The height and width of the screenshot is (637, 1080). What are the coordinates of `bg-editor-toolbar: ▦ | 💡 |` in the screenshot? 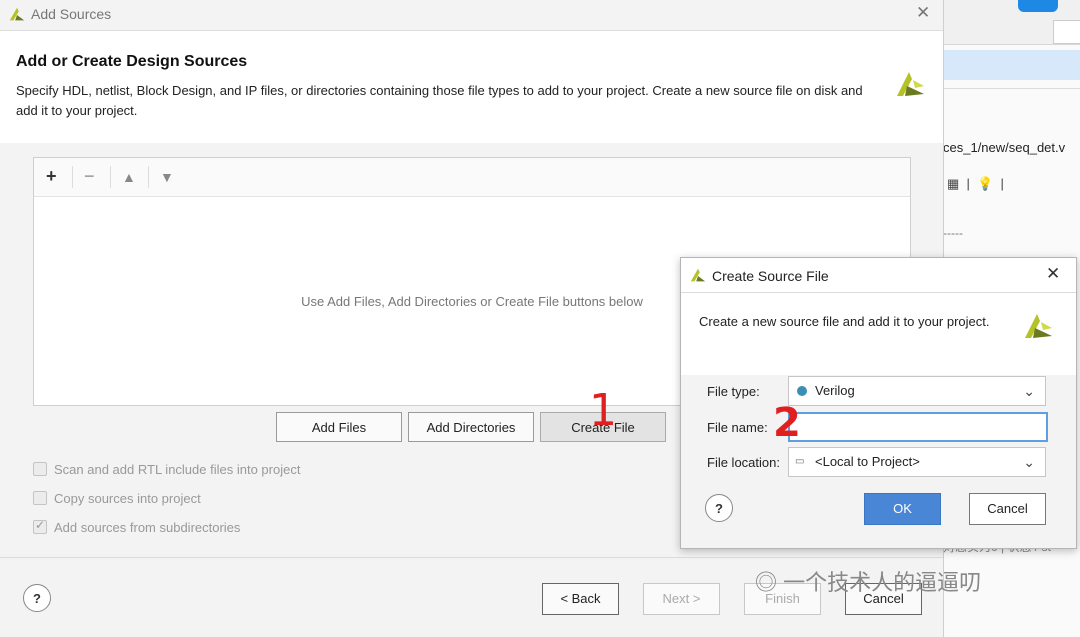 It's located at (975, 183).